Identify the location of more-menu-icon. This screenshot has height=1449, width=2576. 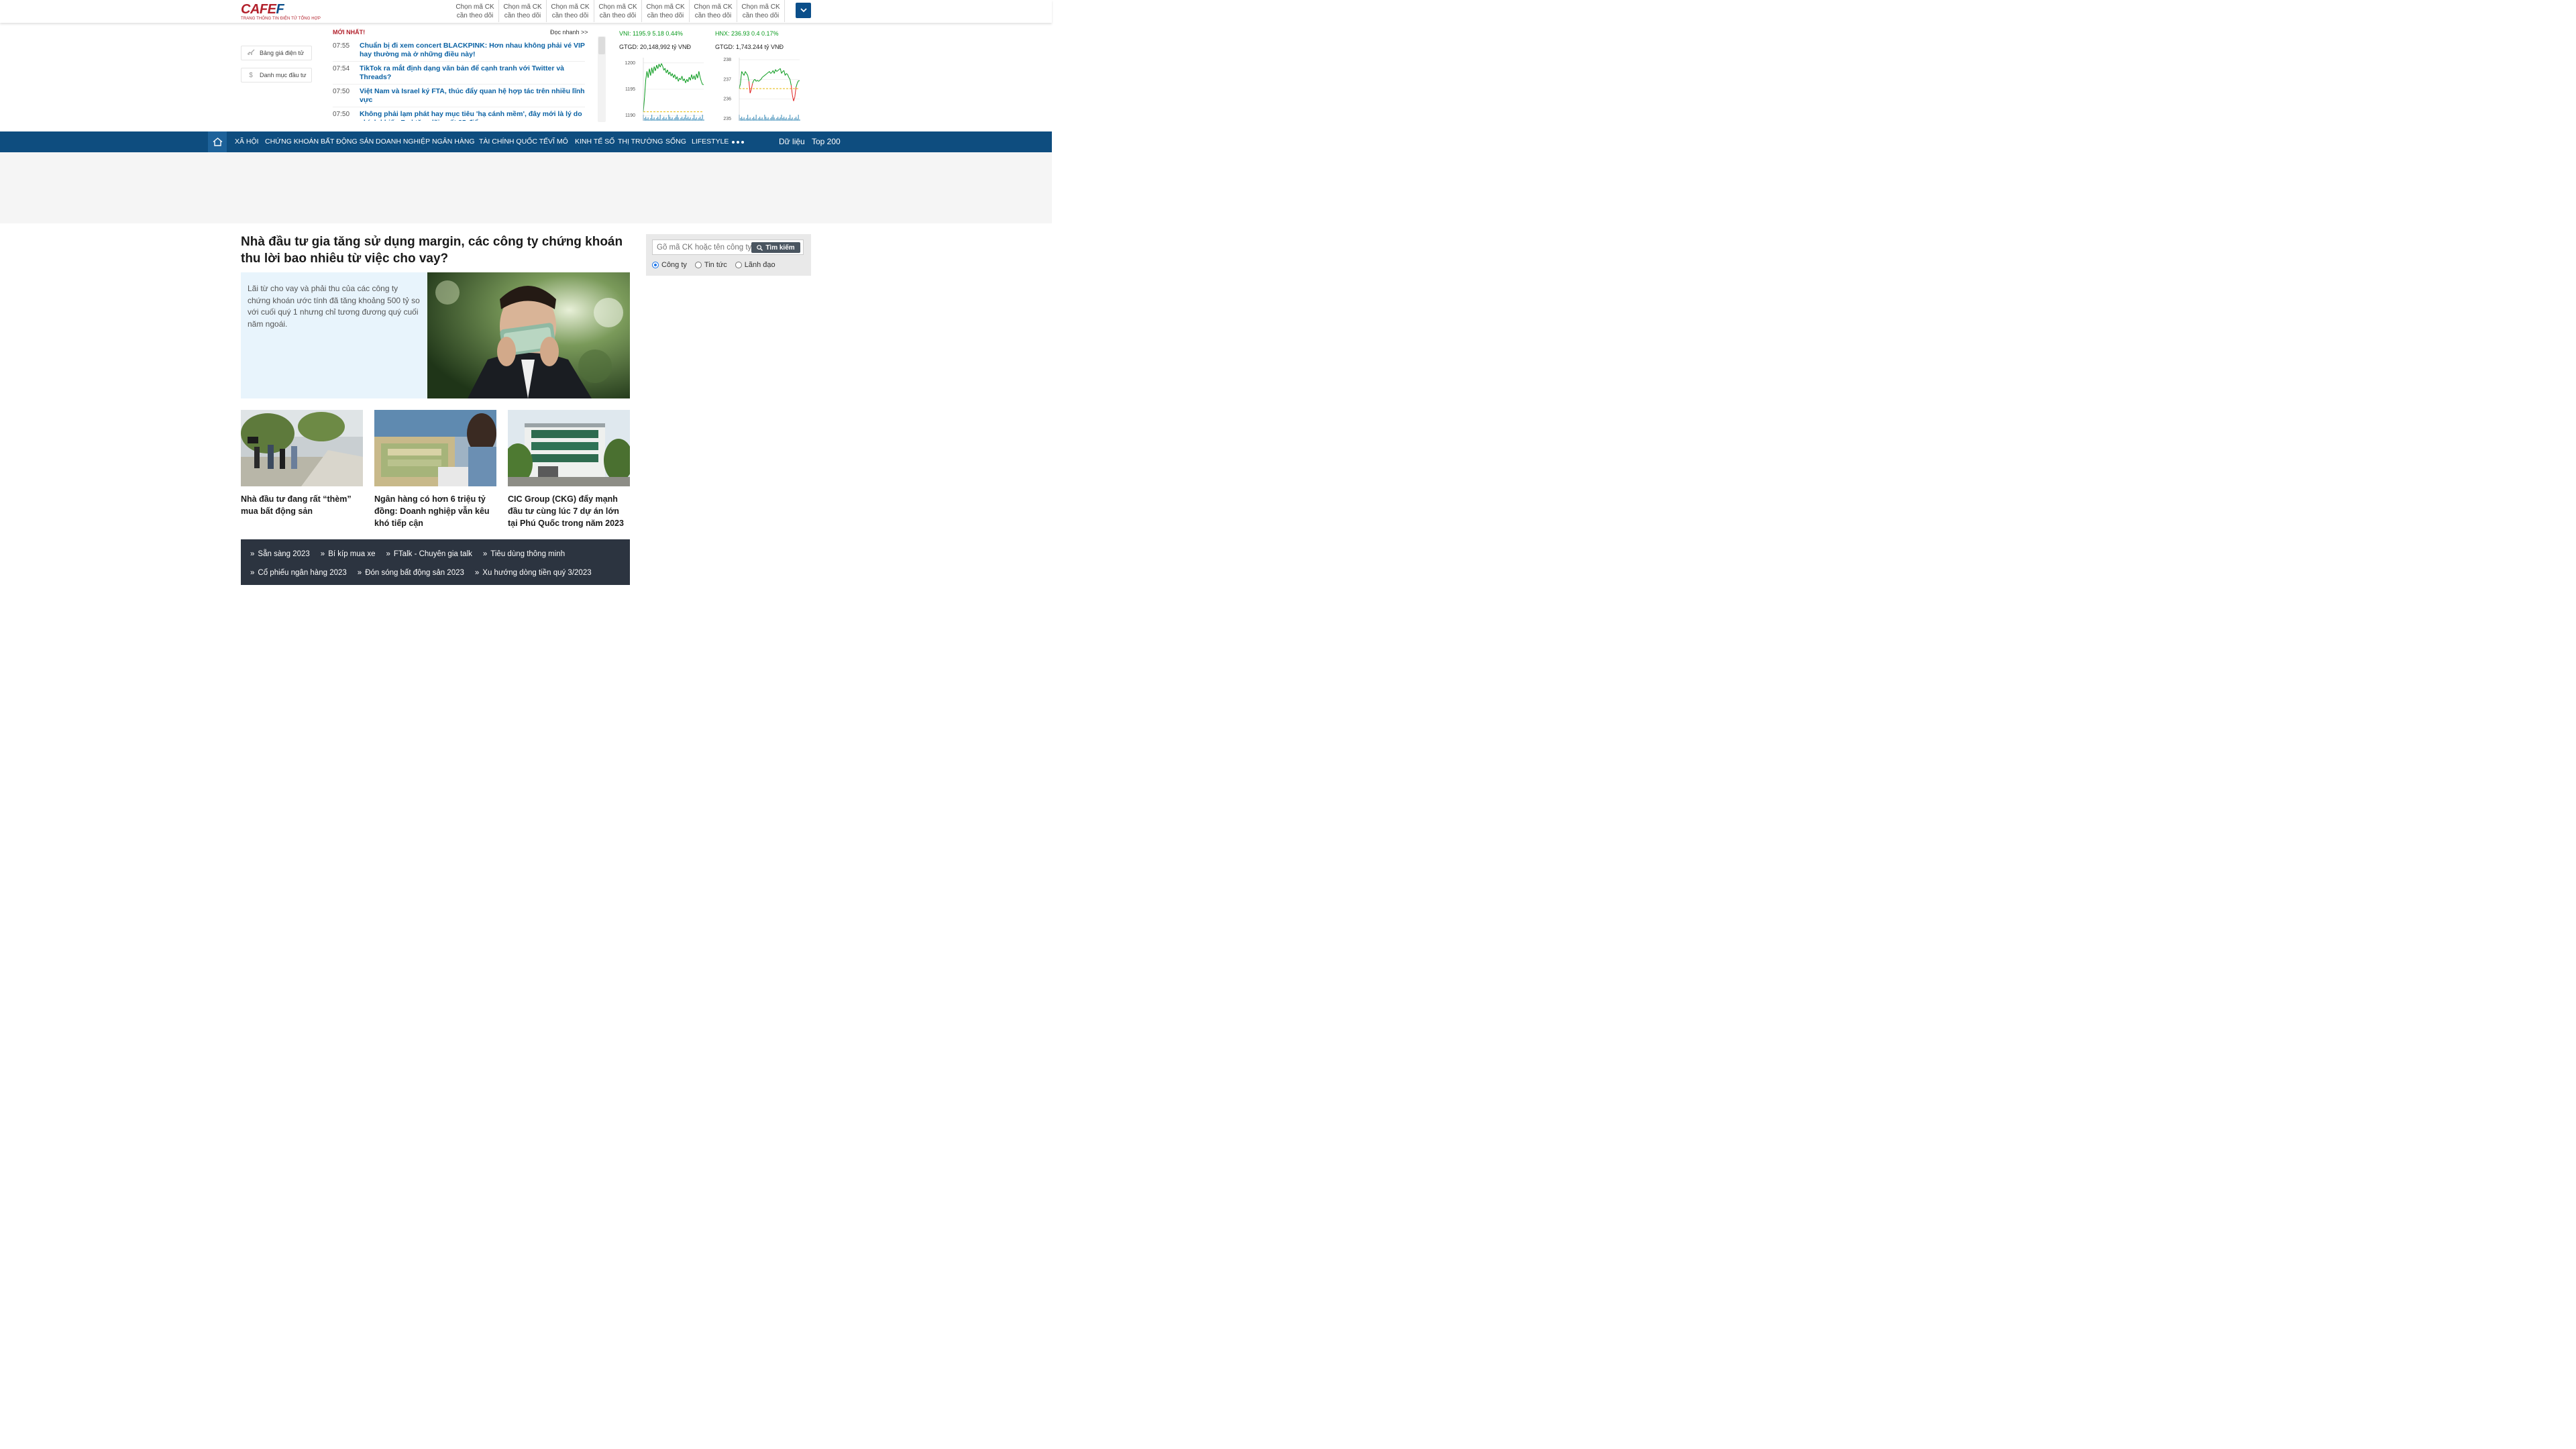
(738, 142).